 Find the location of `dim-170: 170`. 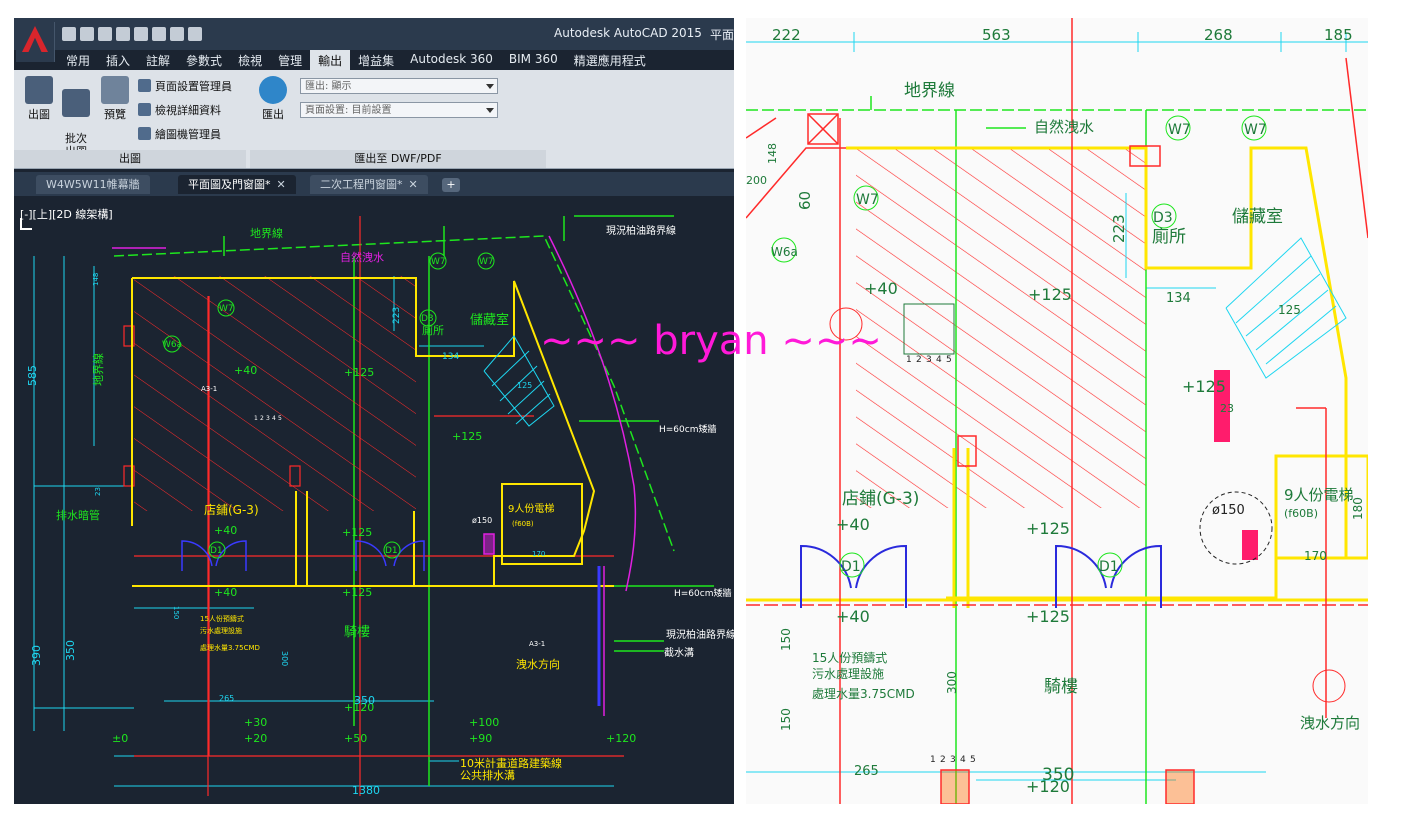

dim-170: 170 is located at coordinates (538, 554).